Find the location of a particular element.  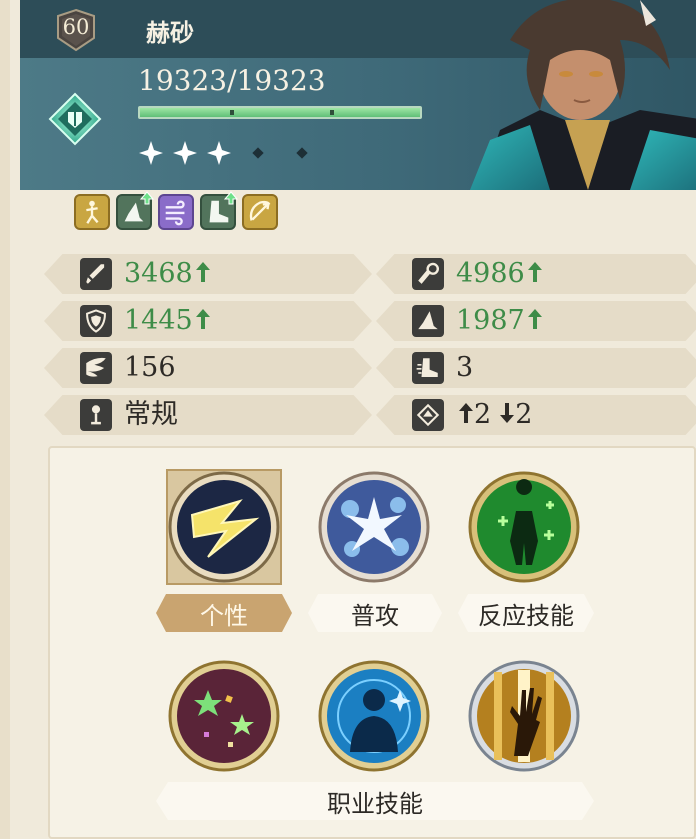

character-portrait is located at coordinates (583, 95).